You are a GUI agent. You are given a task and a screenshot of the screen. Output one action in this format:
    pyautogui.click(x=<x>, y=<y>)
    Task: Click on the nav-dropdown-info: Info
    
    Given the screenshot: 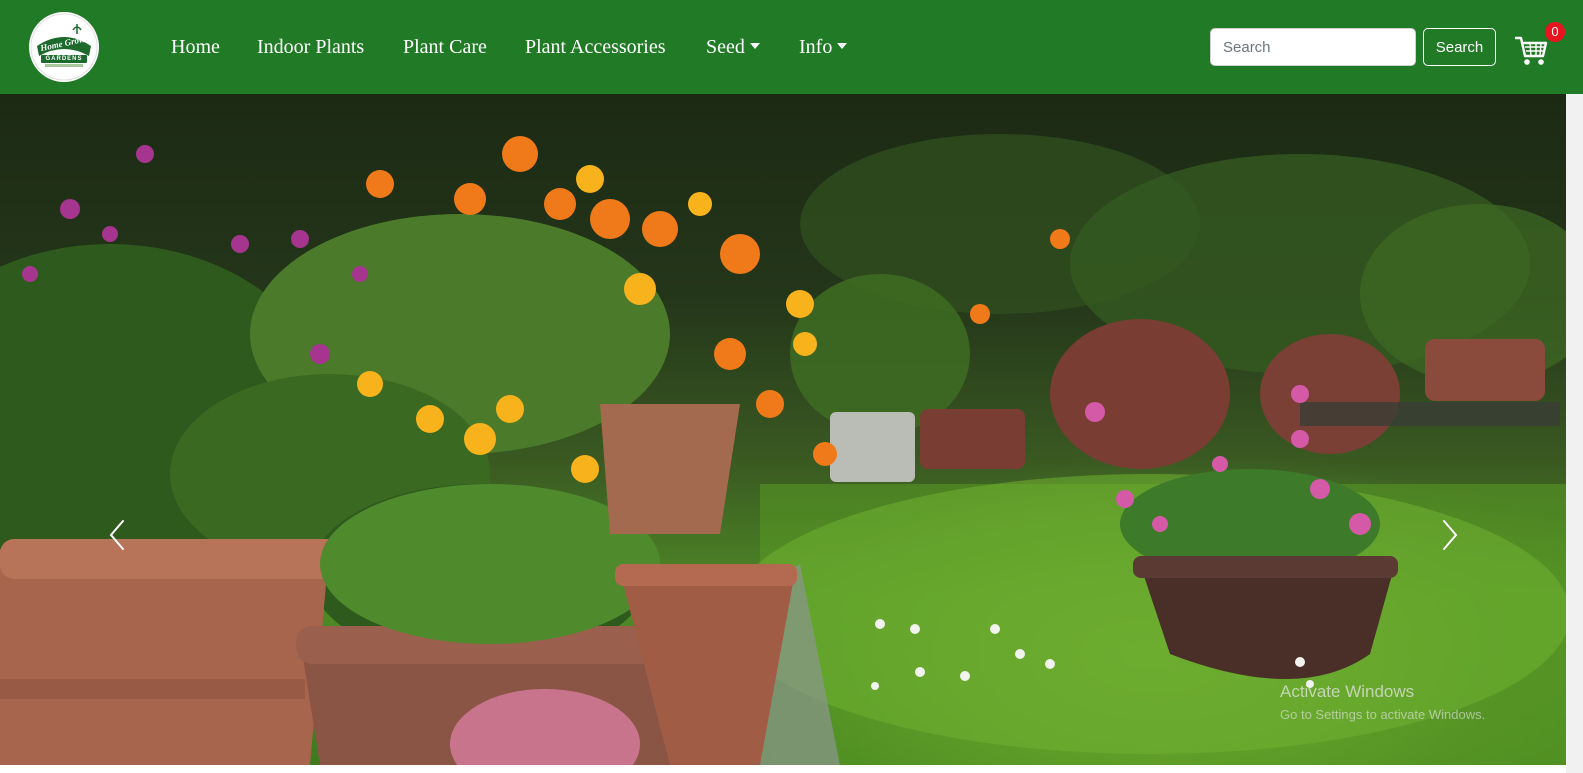 What is the action you would take?
    pyautogui.click(x=823, y=47)
    